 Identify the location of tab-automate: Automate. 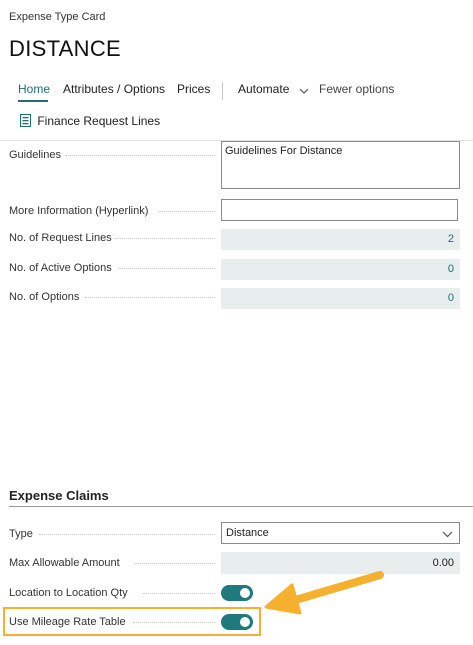
(273, 89).